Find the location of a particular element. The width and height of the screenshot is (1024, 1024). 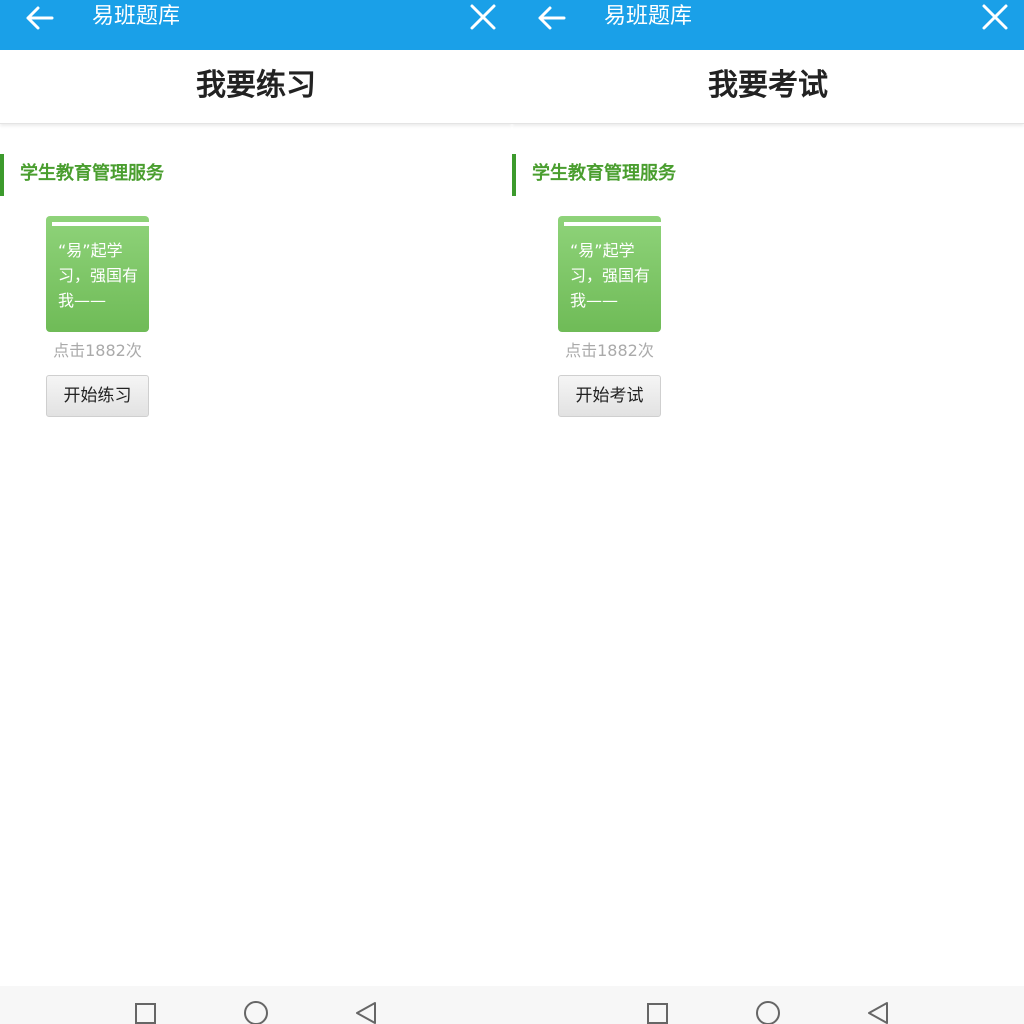

page-title: 我要练习 is located at coordinates (256, 85).